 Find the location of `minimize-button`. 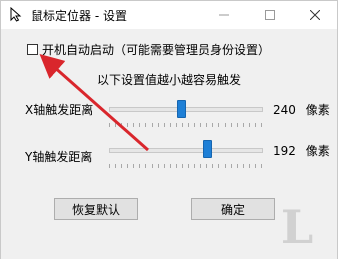

minimize-button is located at coordinates (224, 15).